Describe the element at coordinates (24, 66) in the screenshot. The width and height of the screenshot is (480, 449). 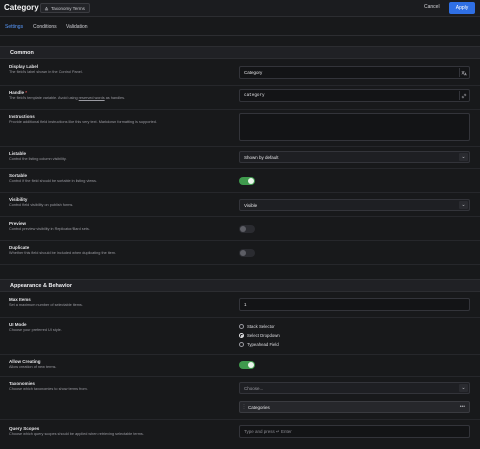
I see `display-label-label: Display Label` at that location.